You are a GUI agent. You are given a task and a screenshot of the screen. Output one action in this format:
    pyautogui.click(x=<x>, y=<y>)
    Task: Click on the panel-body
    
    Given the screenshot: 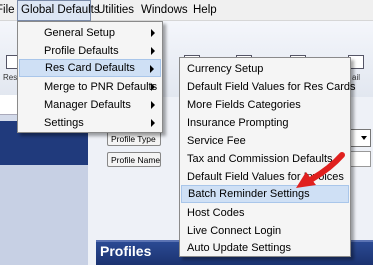 What is the action you would take?
    pyautogui.click(x=44, y=215)
    